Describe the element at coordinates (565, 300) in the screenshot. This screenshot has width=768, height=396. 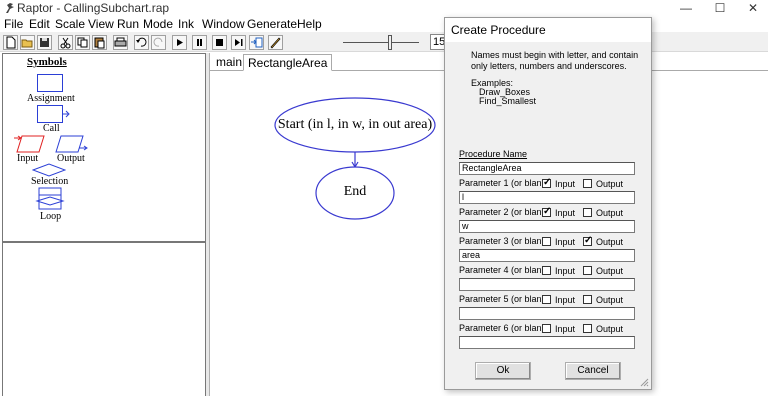
I see `param-5-input-label: Input` at that location.